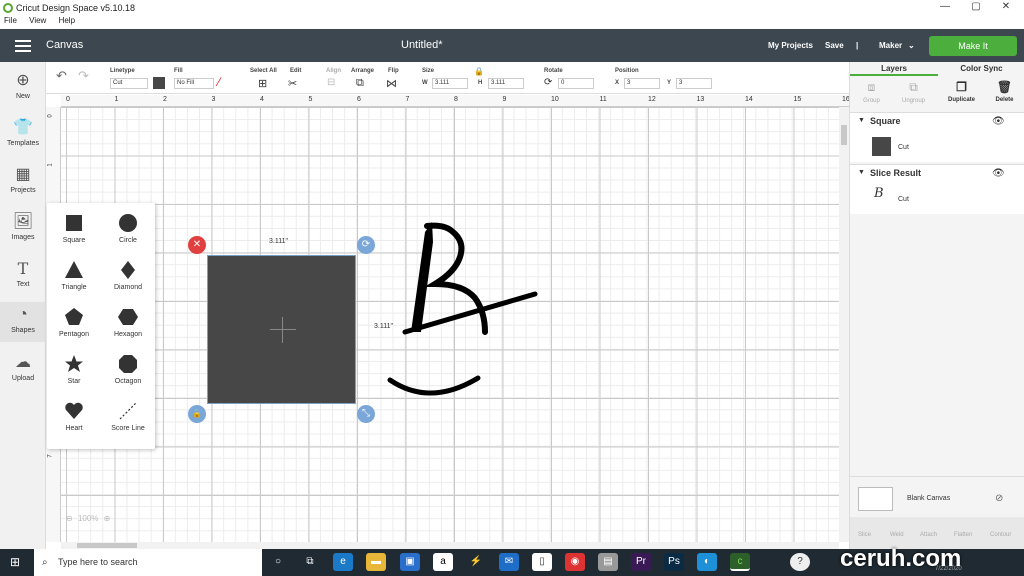 The width and height of the screenshot is (1024, 576). What do you see at coordinates (976, 6) in the screenshot?
I see `maximize-icon: ▢` at bounding box center [976, 6].